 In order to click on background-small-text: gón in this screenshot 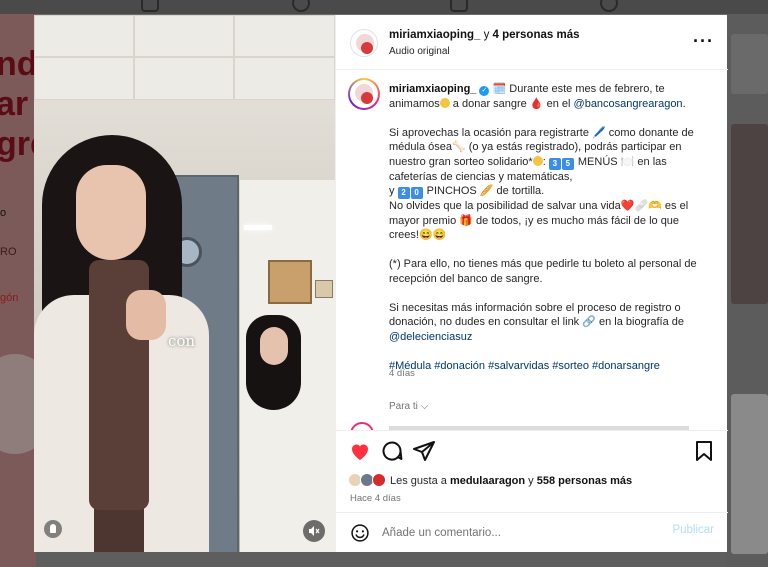, I will do `click(9, 298)`.